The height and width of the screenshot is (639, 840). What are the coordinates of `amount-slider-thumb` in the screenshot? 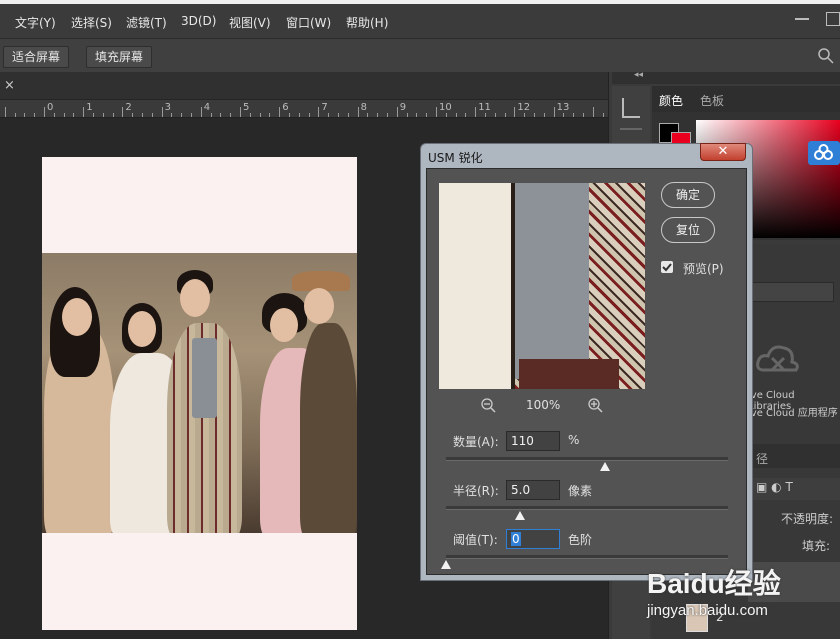 It's located at (605, 466).